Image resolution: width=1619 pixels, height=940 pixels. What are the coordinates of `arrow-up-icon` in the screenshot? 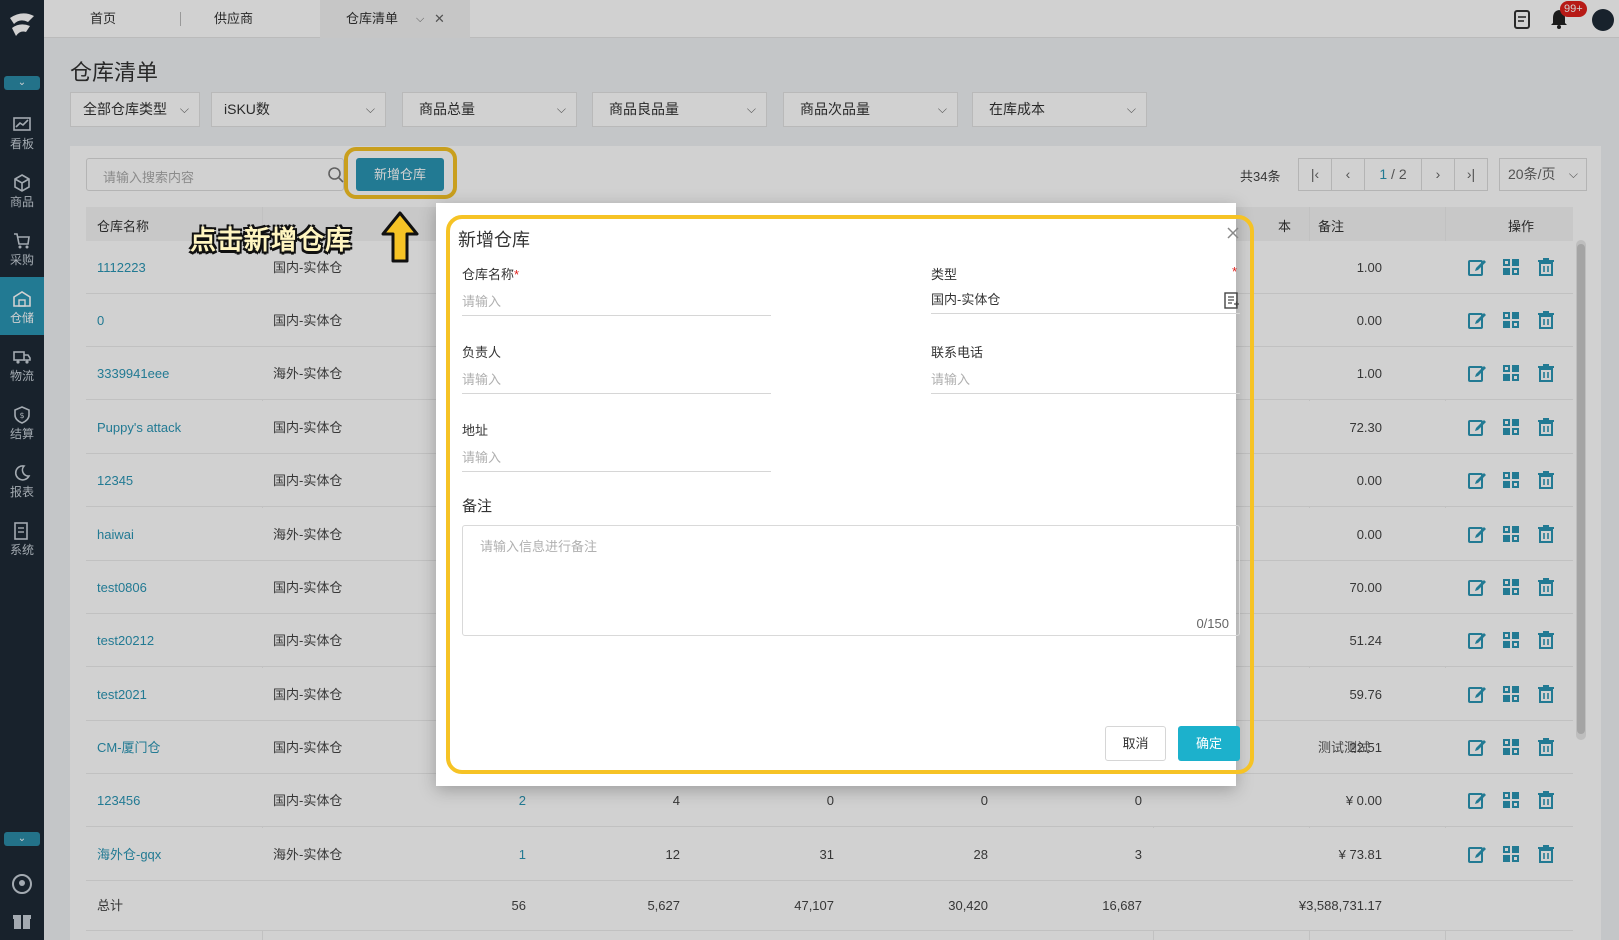 It's located at (400, 237).